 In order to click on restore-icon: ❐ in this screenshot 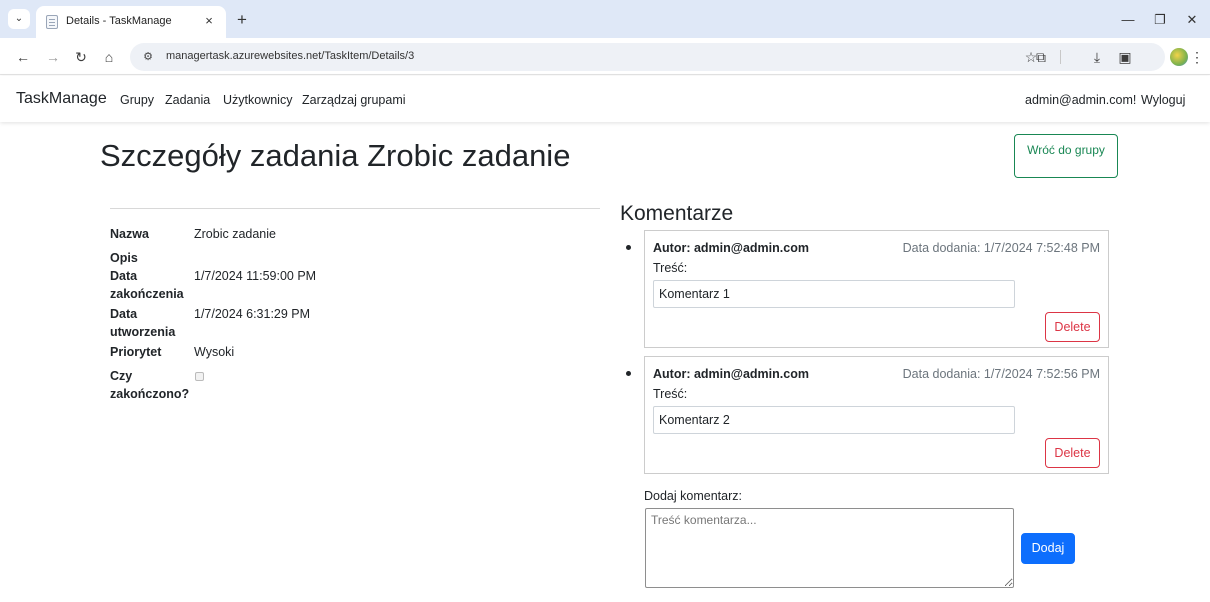, I will do `click(1160, 20)`.